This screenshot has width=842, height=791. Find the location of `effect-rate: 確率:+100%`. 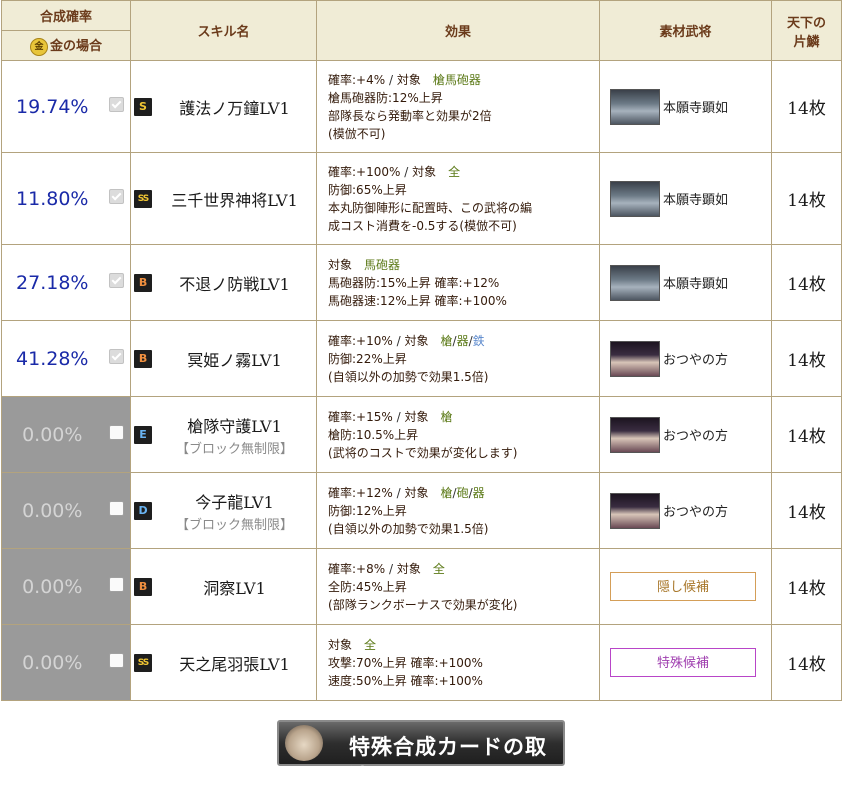

effect-rate: 確率:+100% is located at coordinates (364, 171).